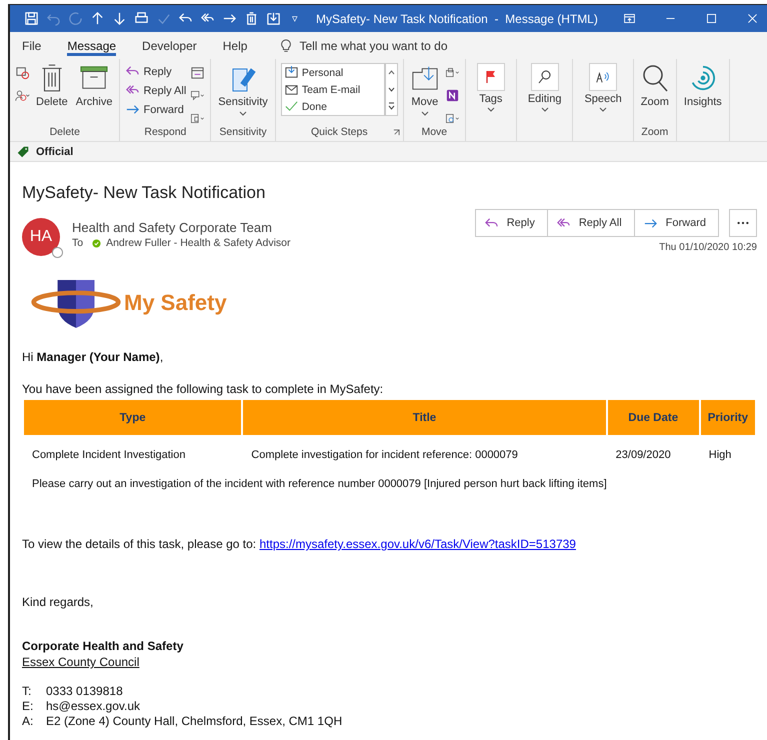 The height and width of the screenshot is (740, 767). What do you see at coordinates (711, 18) in the screenshot?
I see `maximize-icon` at bounding box center [711, 18].